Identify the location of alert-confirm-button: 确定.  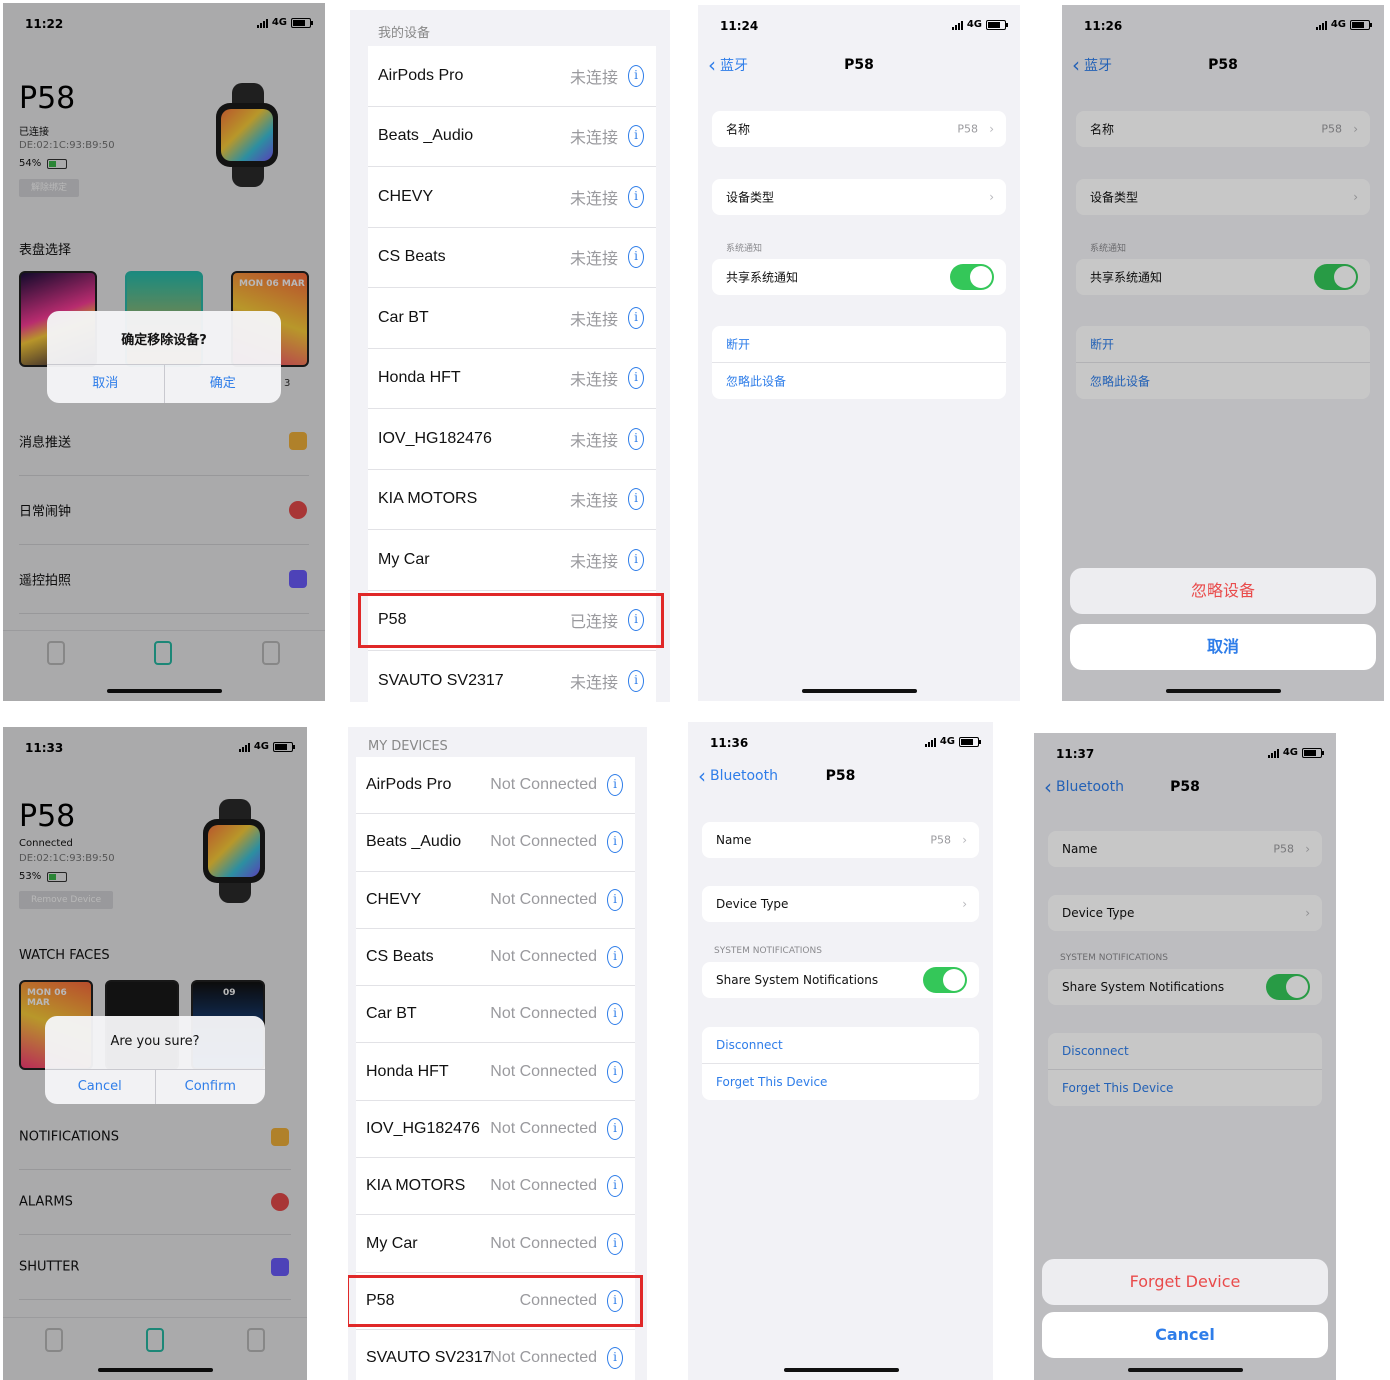
(222, 384).